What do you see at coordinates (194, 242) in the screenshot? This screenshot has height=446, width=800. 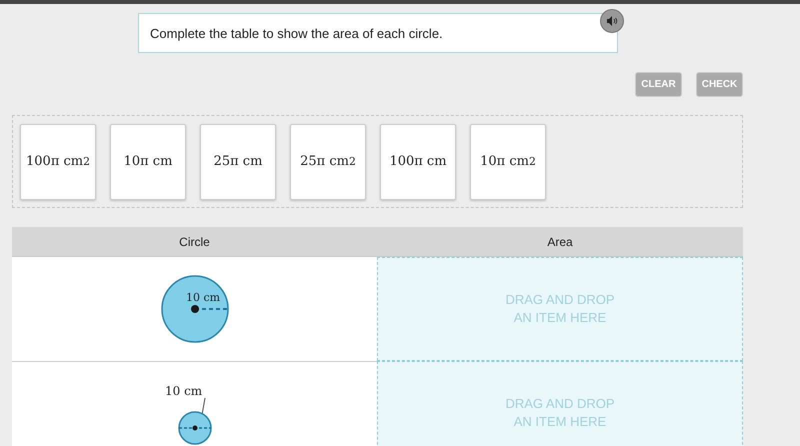 I see `column-header: Circle` at bounding box center [194, 242].